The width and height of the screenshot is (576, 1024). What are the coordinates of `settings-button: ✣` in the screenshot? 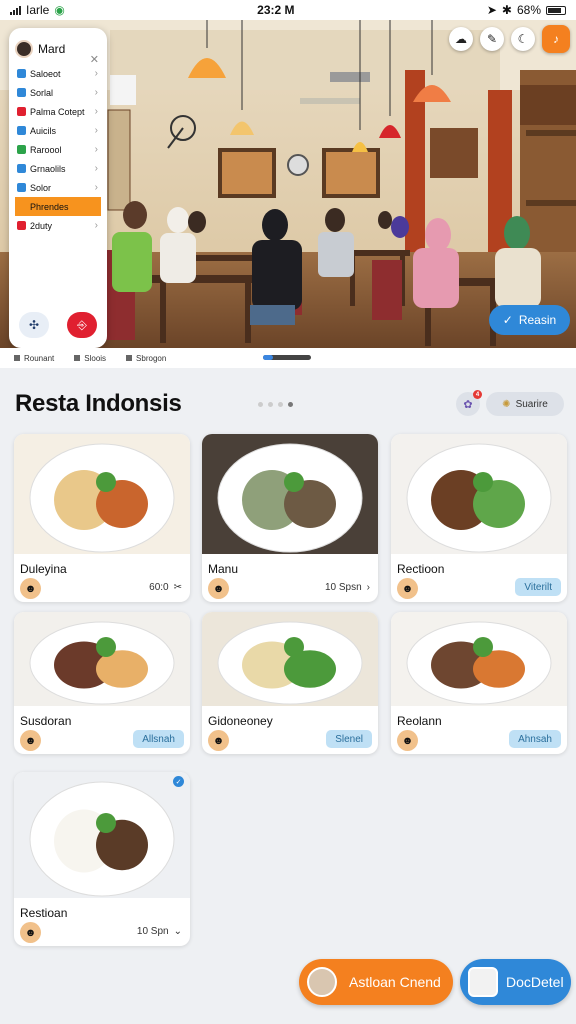 It's located at (34, 325).